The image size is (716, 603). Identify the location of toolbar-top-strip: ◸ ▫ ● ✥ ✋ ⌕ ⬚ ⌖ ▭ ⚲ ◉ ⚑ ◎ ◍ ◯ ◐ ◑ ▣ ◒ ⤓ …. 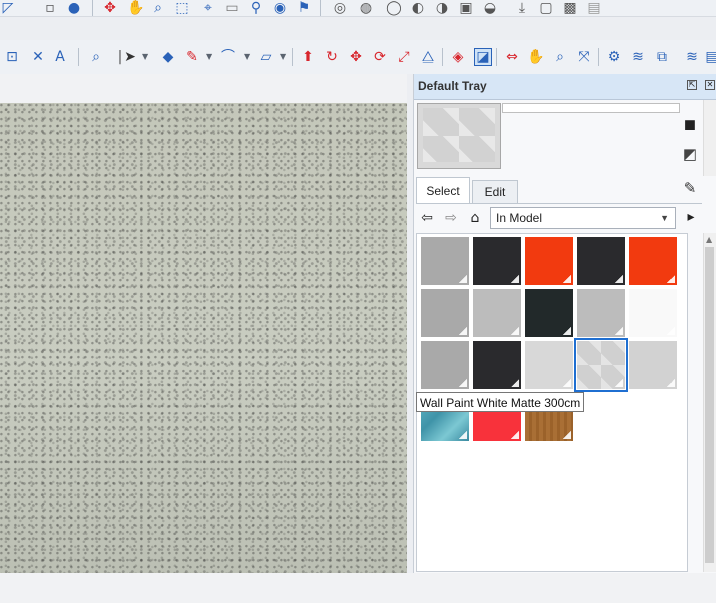
(358, 8).